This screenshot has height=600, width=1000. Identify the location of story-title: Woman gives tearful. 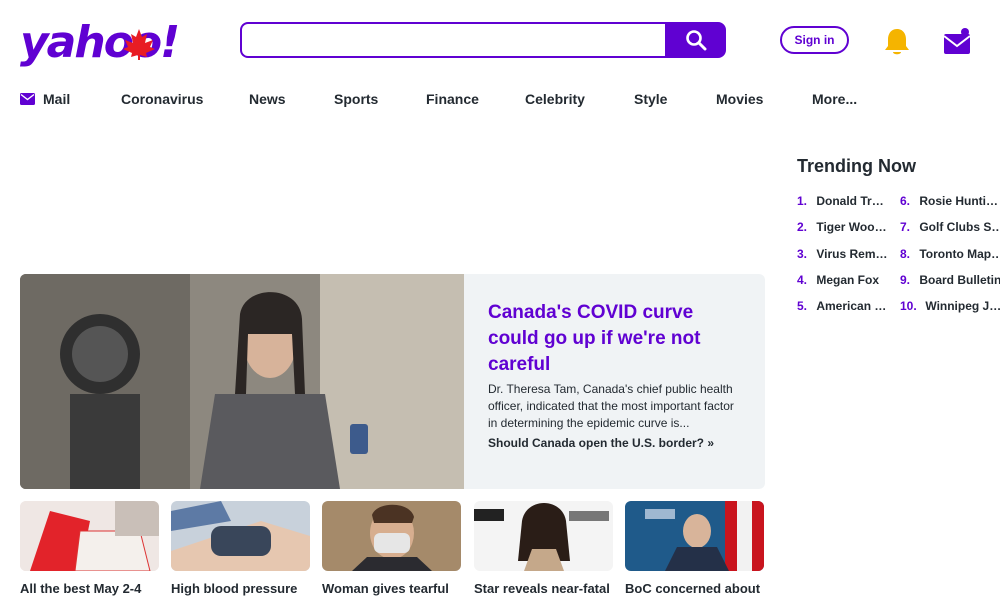
(385, 588).